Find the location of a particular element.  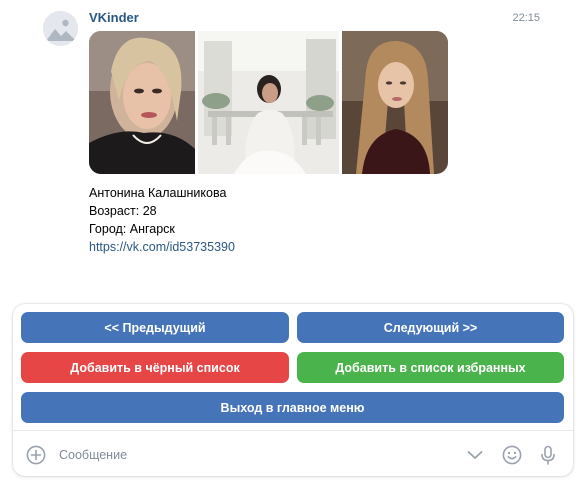

plus-circle-icon is located at coordinates (36, 455).